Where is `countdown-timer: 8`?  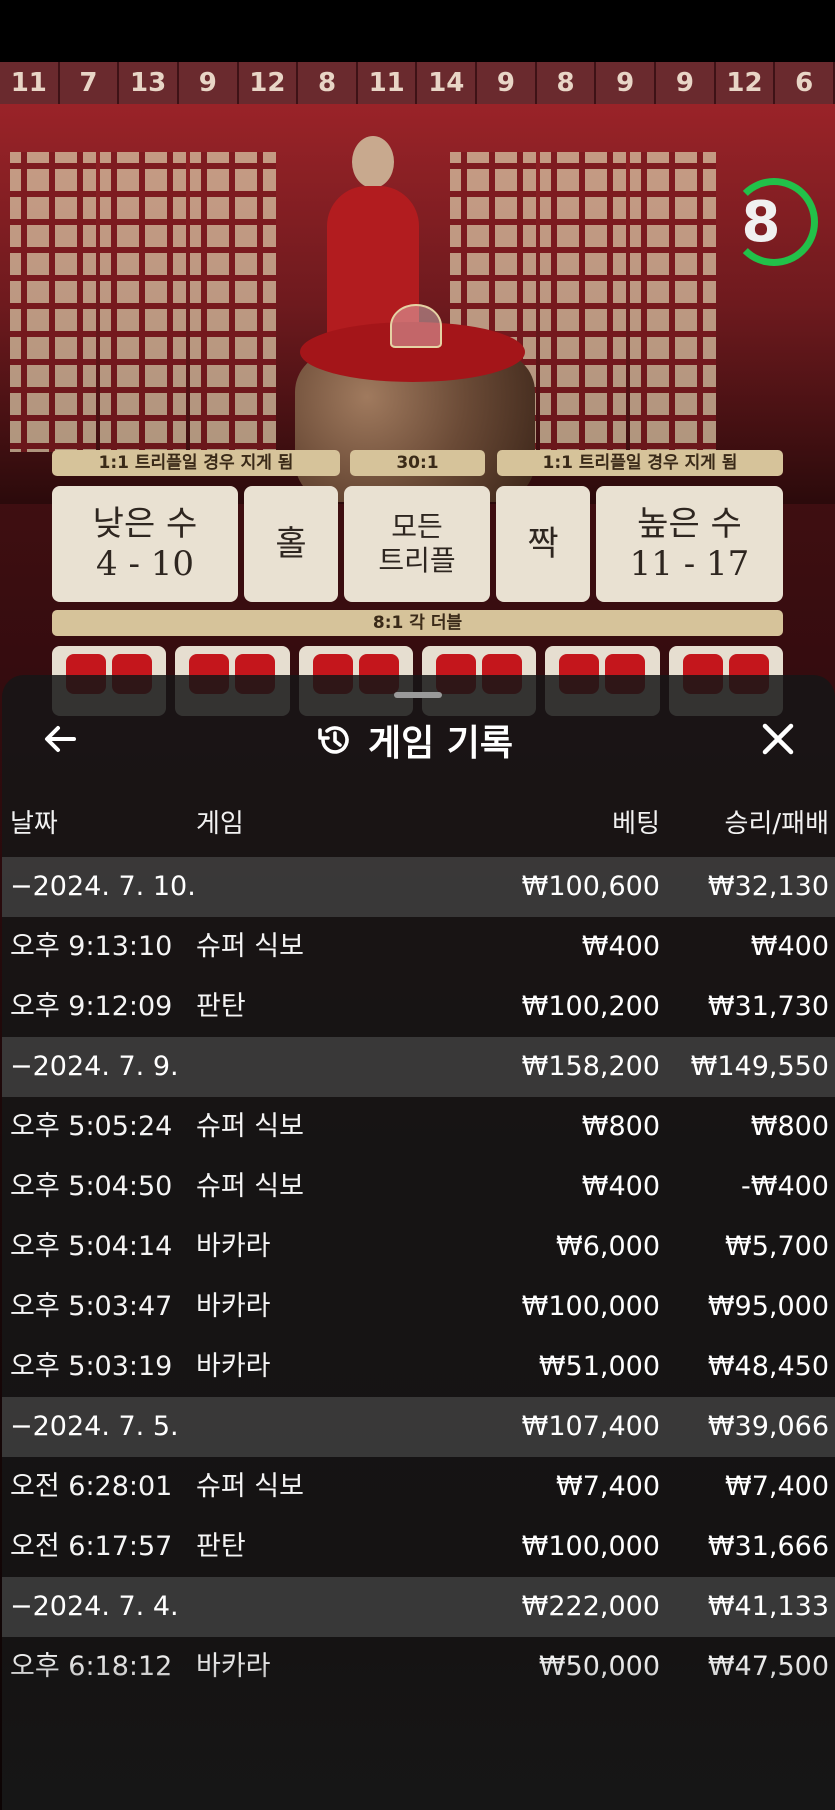
countdown-timer: 8 is located at coordinates (774, 222).